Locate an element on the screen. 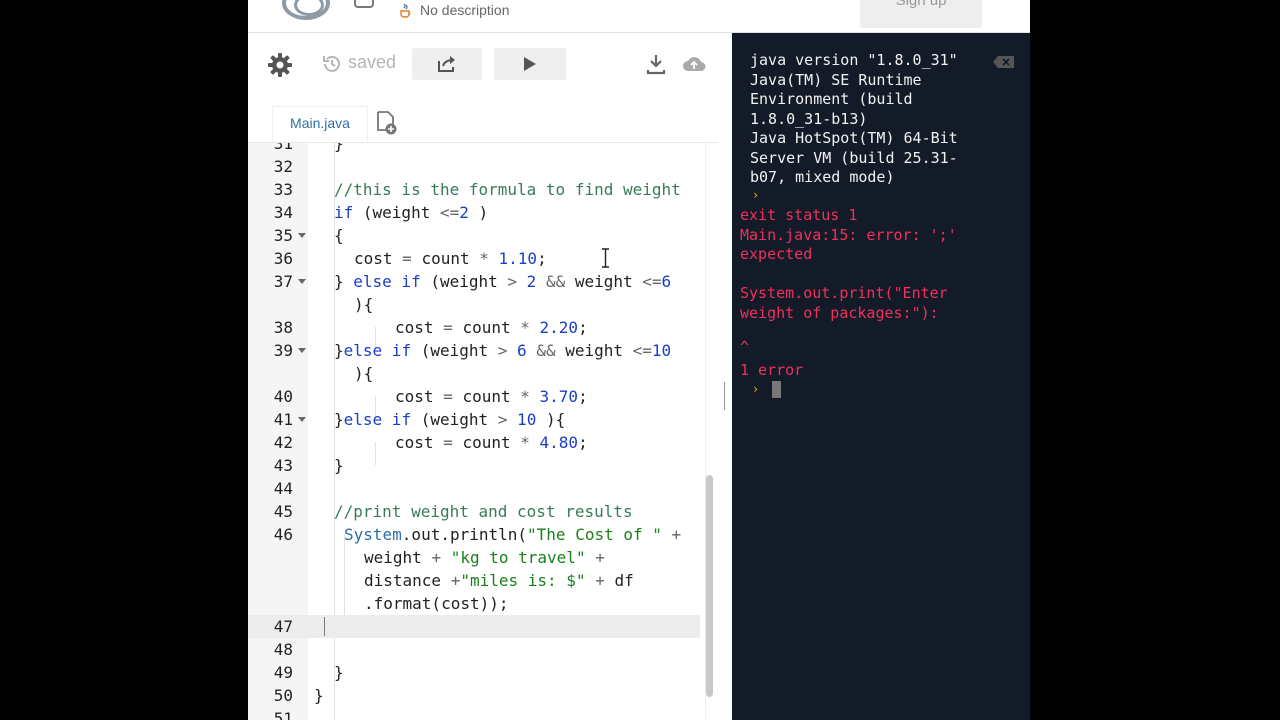  text-cursor-icon is located at coordinates (605, 258).